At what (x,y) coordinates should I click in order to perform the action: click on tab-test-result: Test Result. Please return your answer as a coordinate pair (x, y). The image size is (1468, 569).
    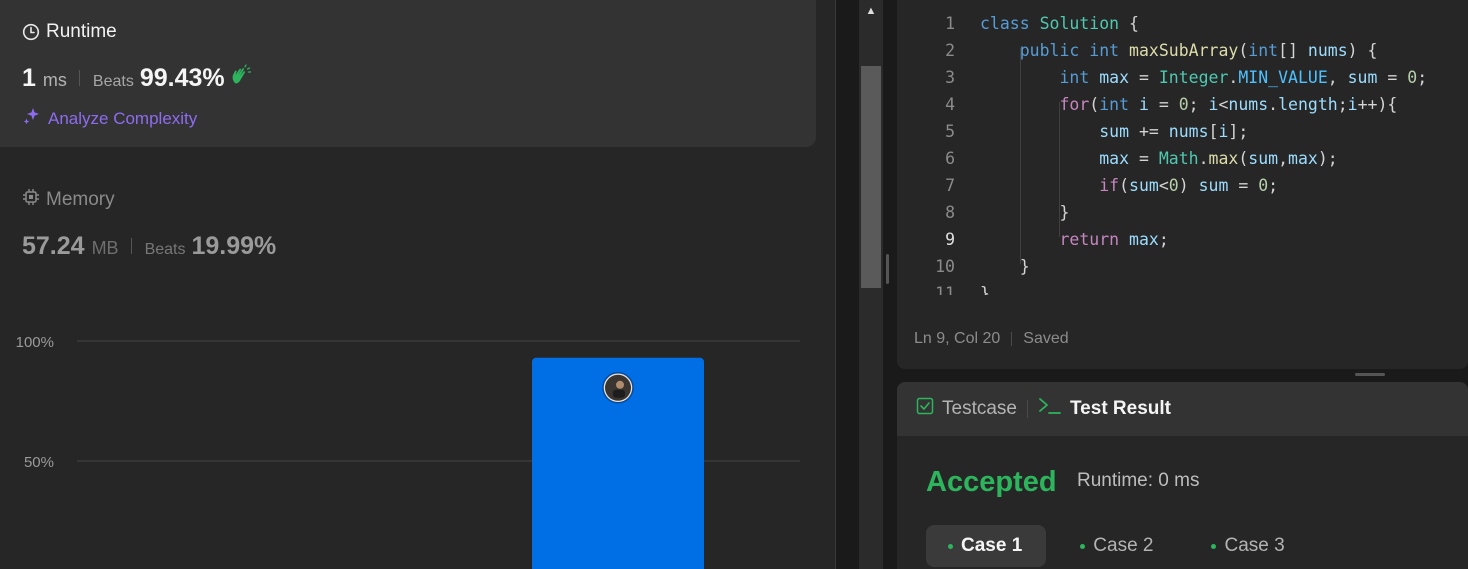
    Looking at the image, I should click on (1104, 409).